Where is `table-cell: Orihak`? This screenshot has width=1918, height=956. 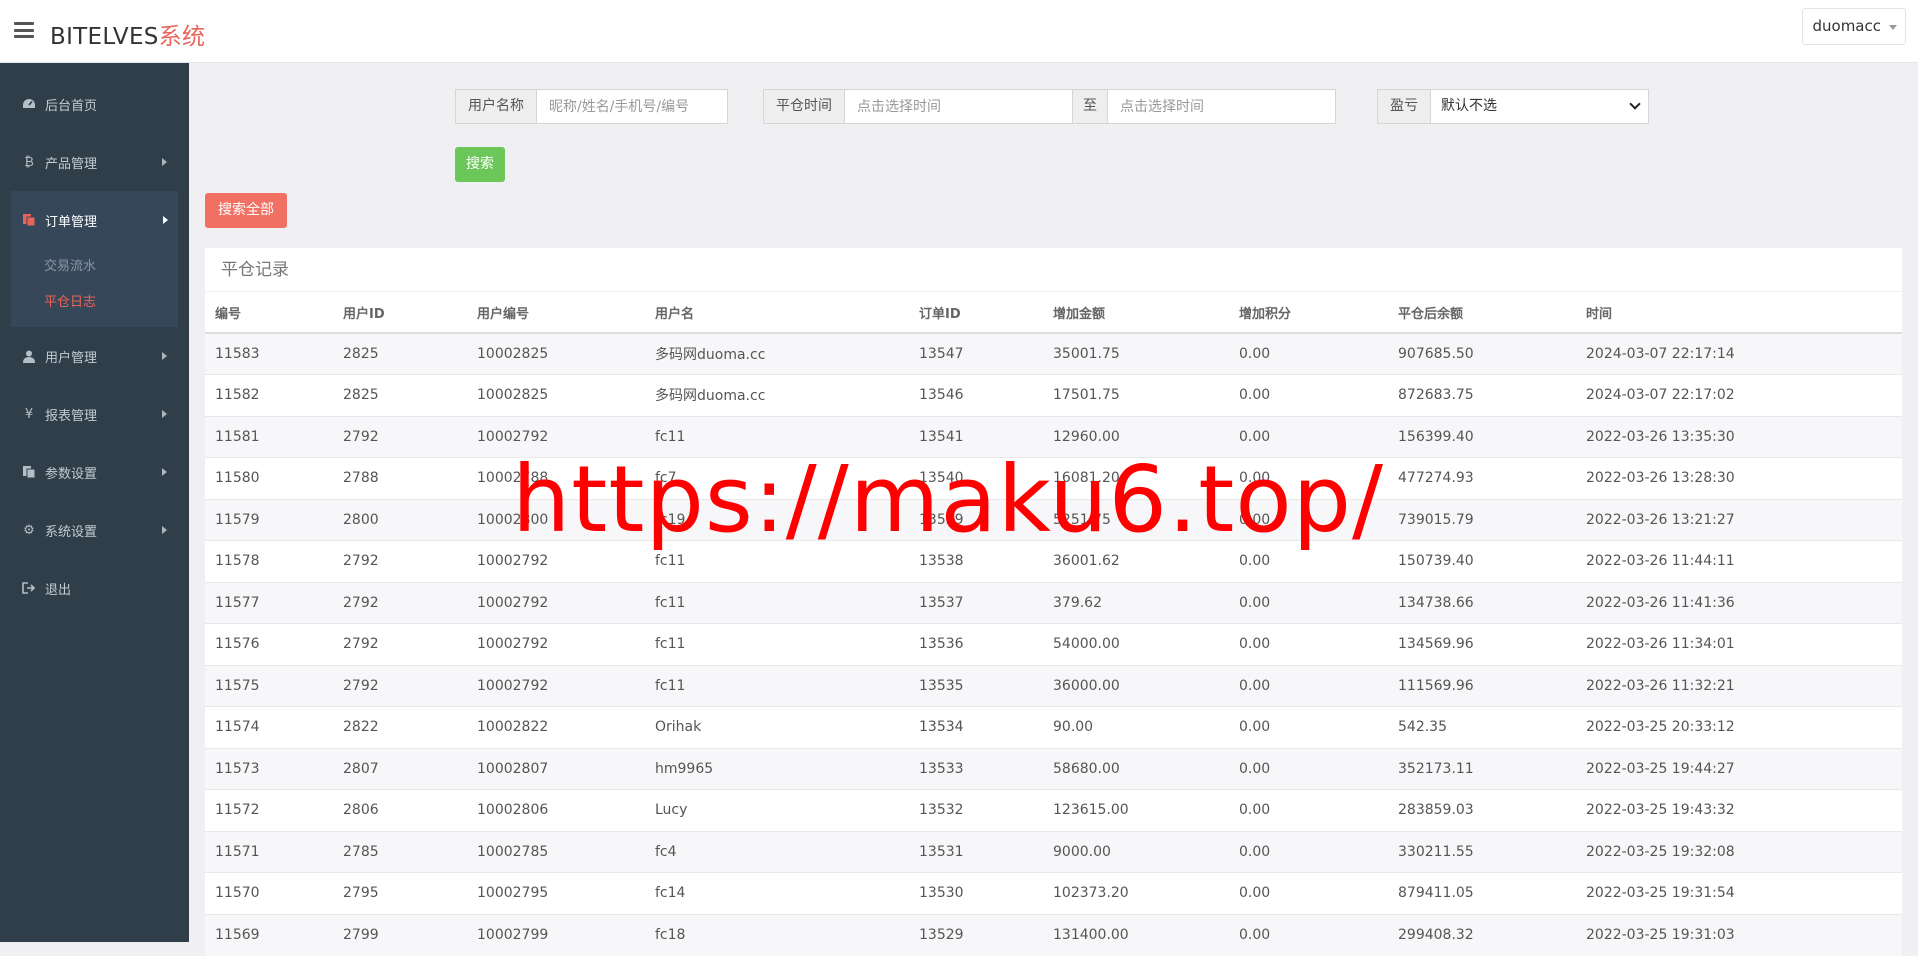 table-cell: Orihak is located at coordinates (777, 727).